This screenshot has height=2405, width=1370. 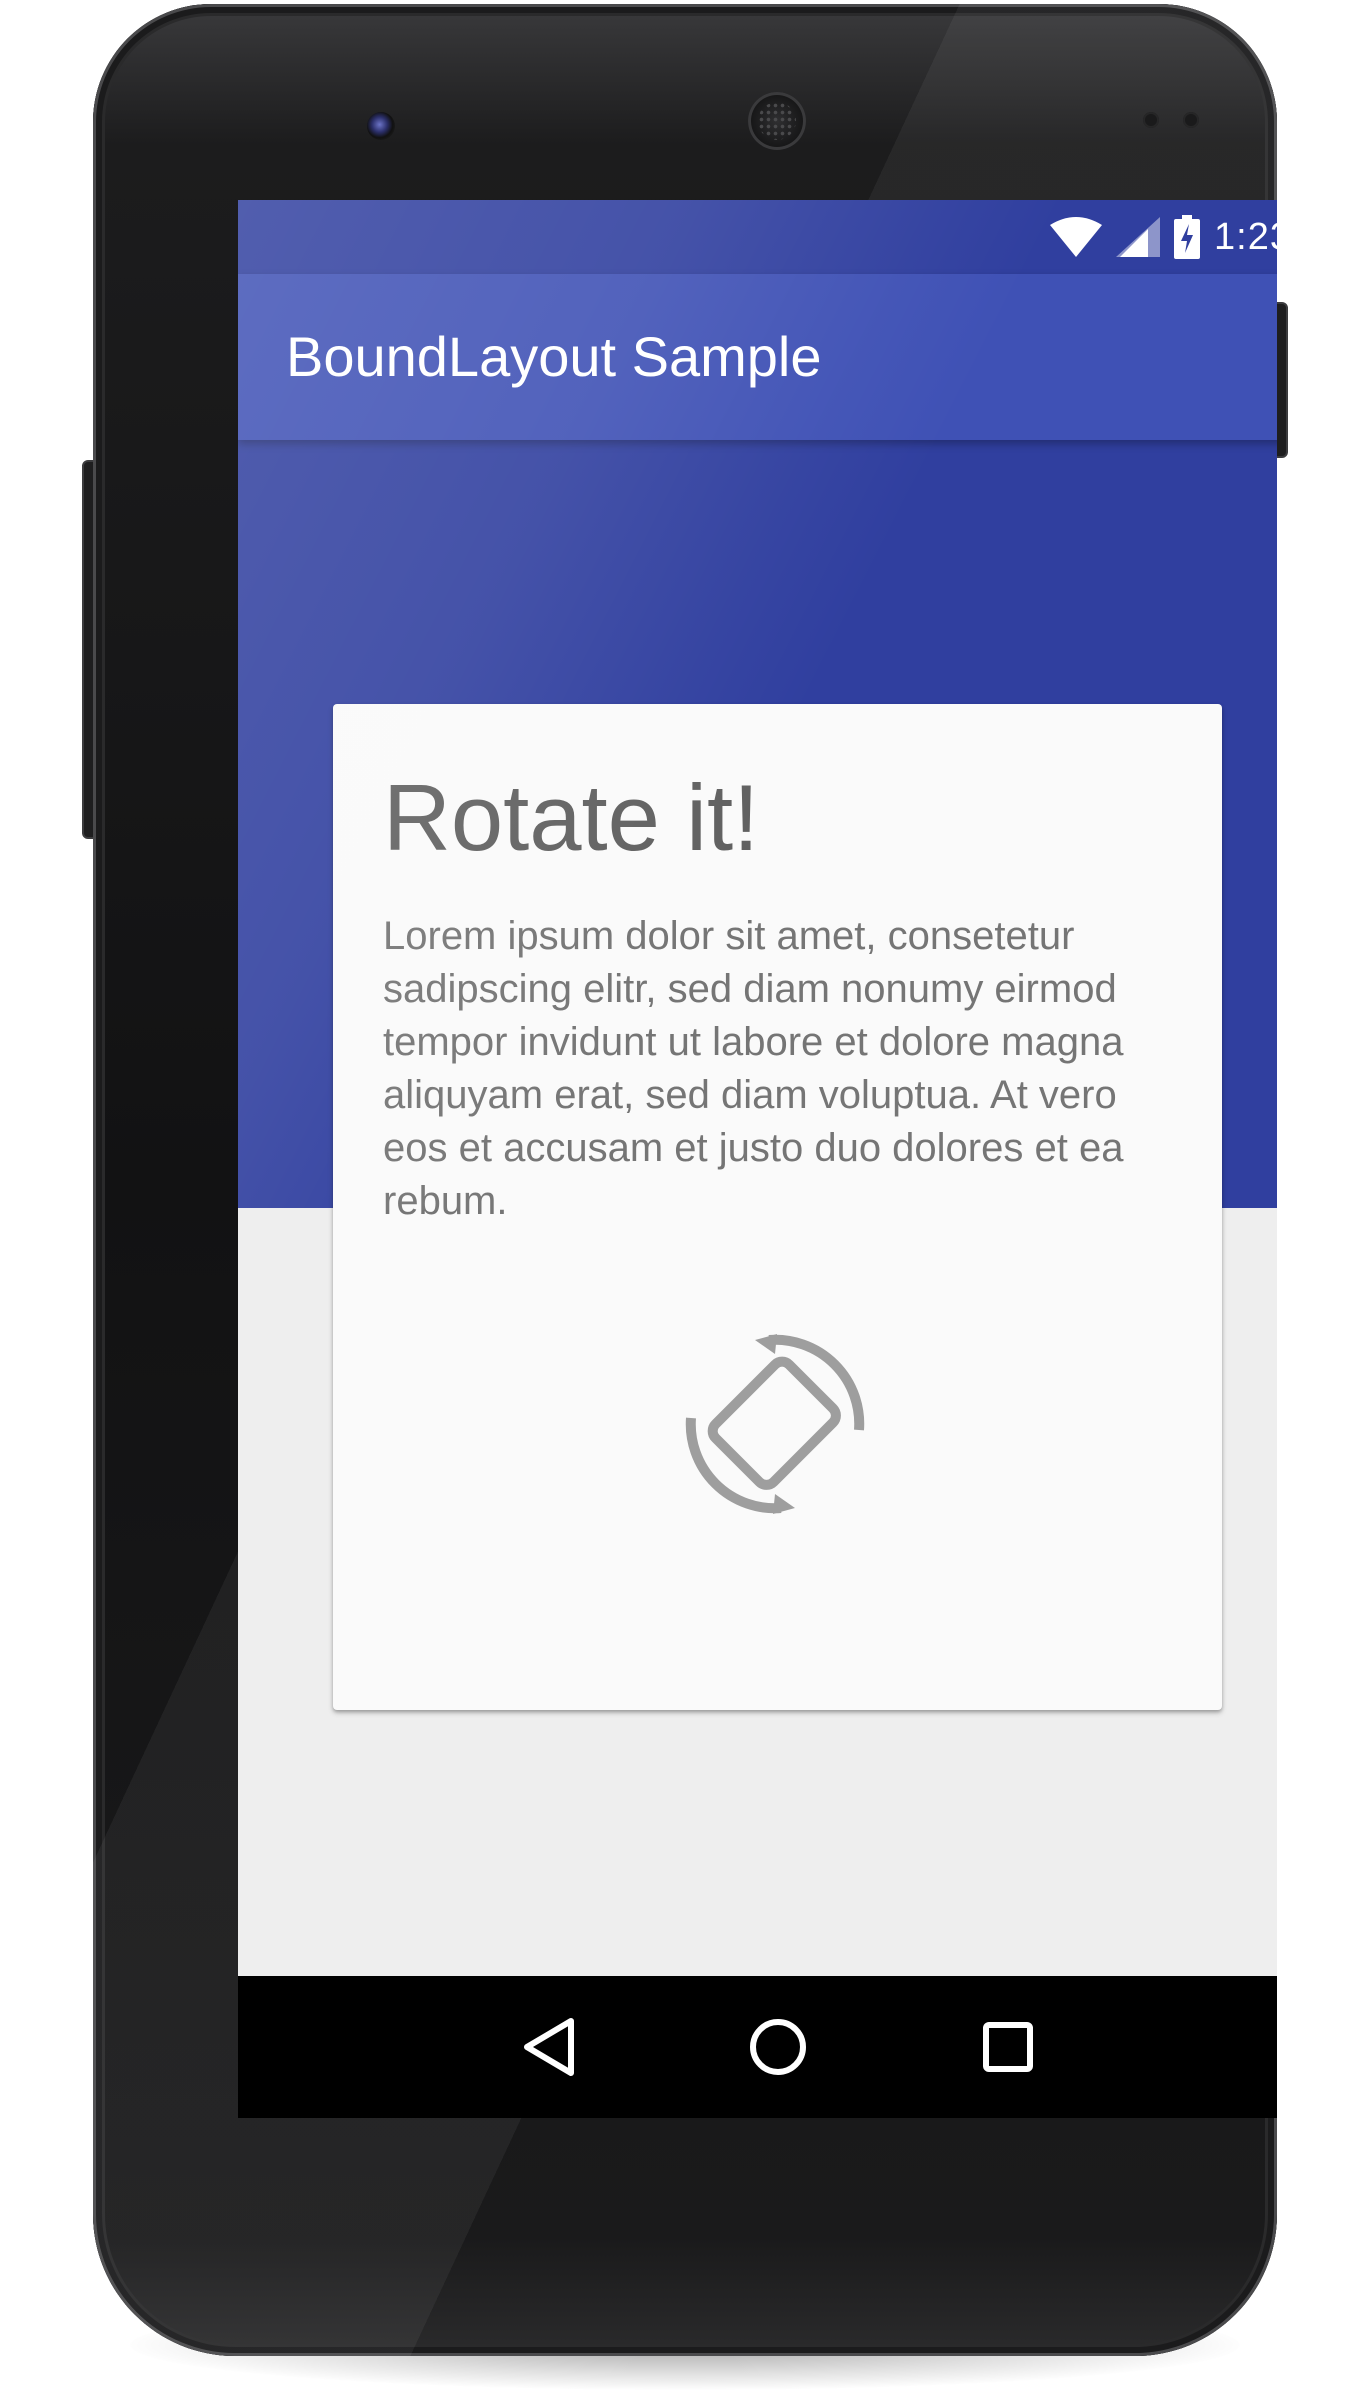 I want to click on status-time: 1:23, so click(x=1245, y=236).